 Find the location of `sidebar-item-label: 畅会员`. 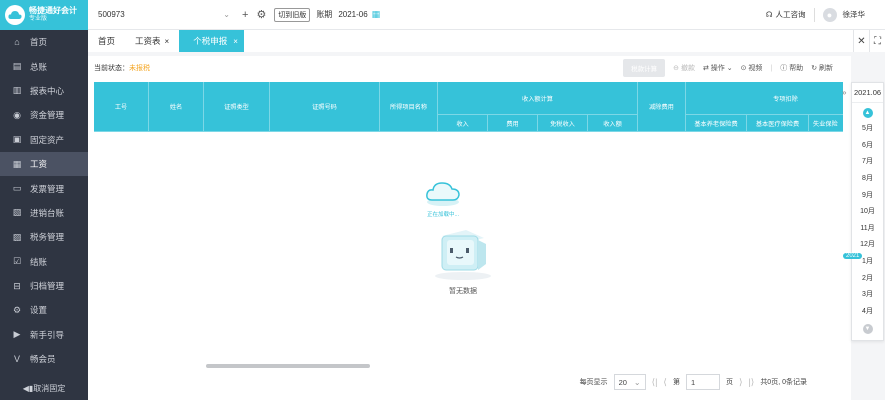

sidebar-item-label: 畅会员 is located at coordinates (43, 359).